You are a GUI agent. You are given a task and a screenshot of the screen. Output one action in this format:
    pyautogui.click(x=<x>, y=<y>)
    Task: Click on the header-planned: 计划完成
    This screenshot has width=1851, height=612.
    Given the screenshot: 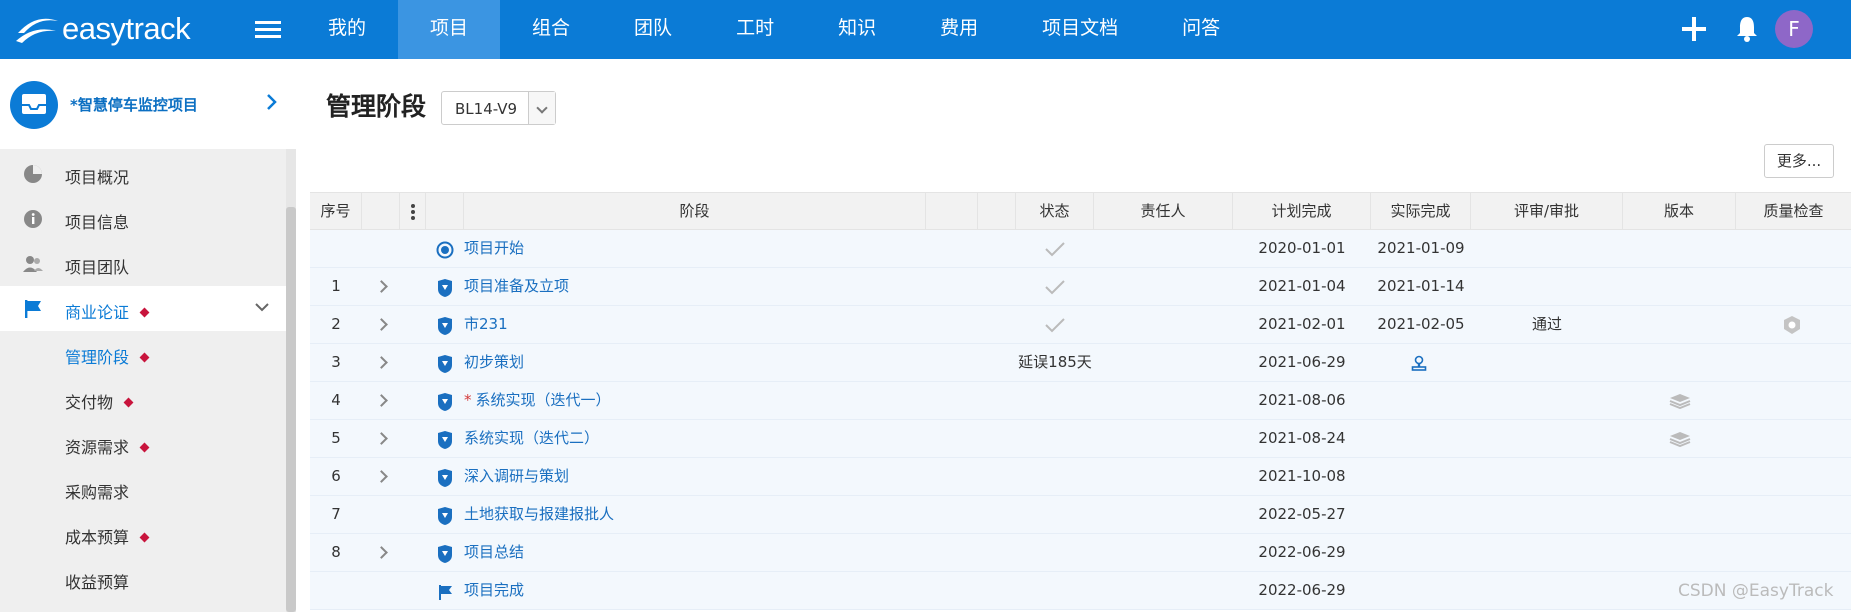 What is the action you would take?
    pyautogui.click(x=1302, y=211)
    